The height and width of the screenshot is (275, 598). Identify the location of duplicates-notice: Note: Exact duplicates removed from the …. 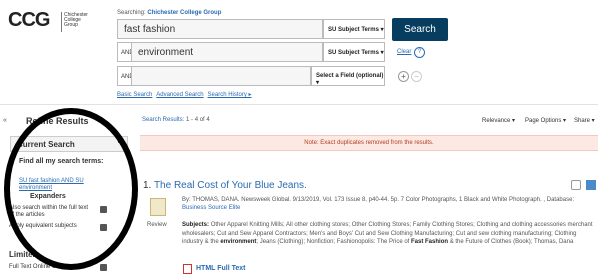
(369, 143).